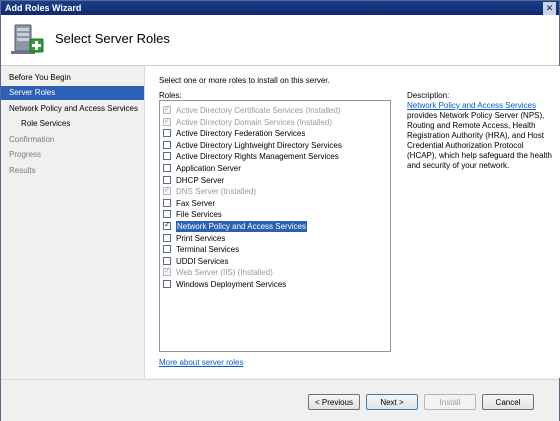  Describe the element at coordinates (280, 40) in the screenshot. I see `wizard-header: Select Server Roles` at that location.